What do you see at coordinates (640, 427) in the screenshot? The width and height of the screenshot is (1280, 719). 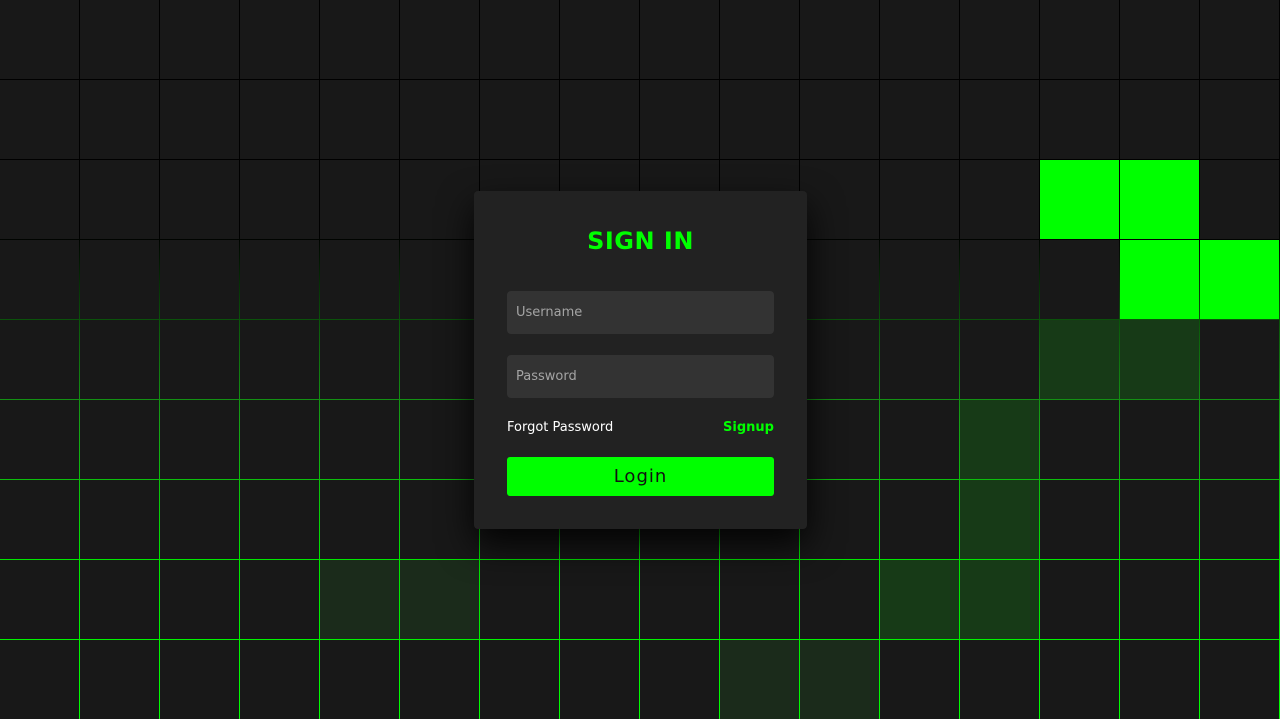 I see `auth-links-row: Forgot Password Signup` at bounding box center [640, 427].